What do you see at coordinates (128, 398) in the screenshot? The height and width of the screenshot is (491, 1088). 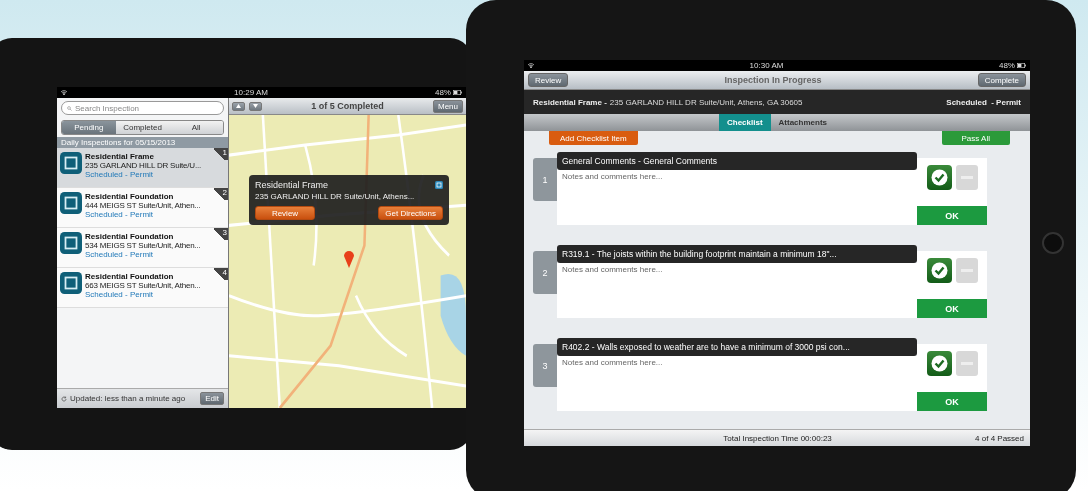 I see `update-text: Updated: less than a minute ago` at bounding box center [128, 398].